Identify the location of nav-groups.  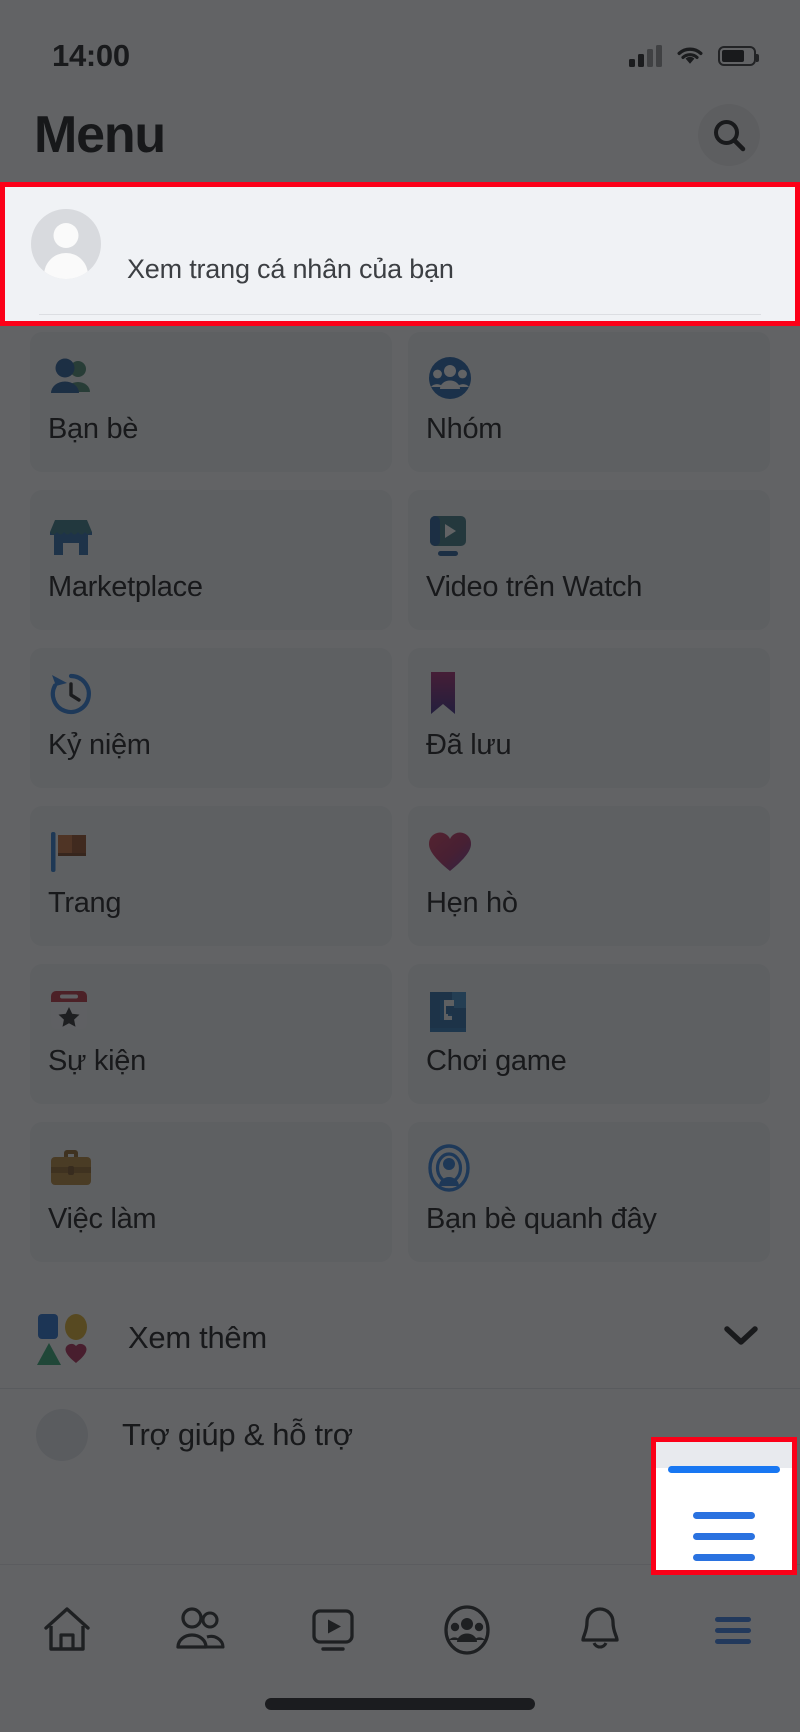
(467, 1630).